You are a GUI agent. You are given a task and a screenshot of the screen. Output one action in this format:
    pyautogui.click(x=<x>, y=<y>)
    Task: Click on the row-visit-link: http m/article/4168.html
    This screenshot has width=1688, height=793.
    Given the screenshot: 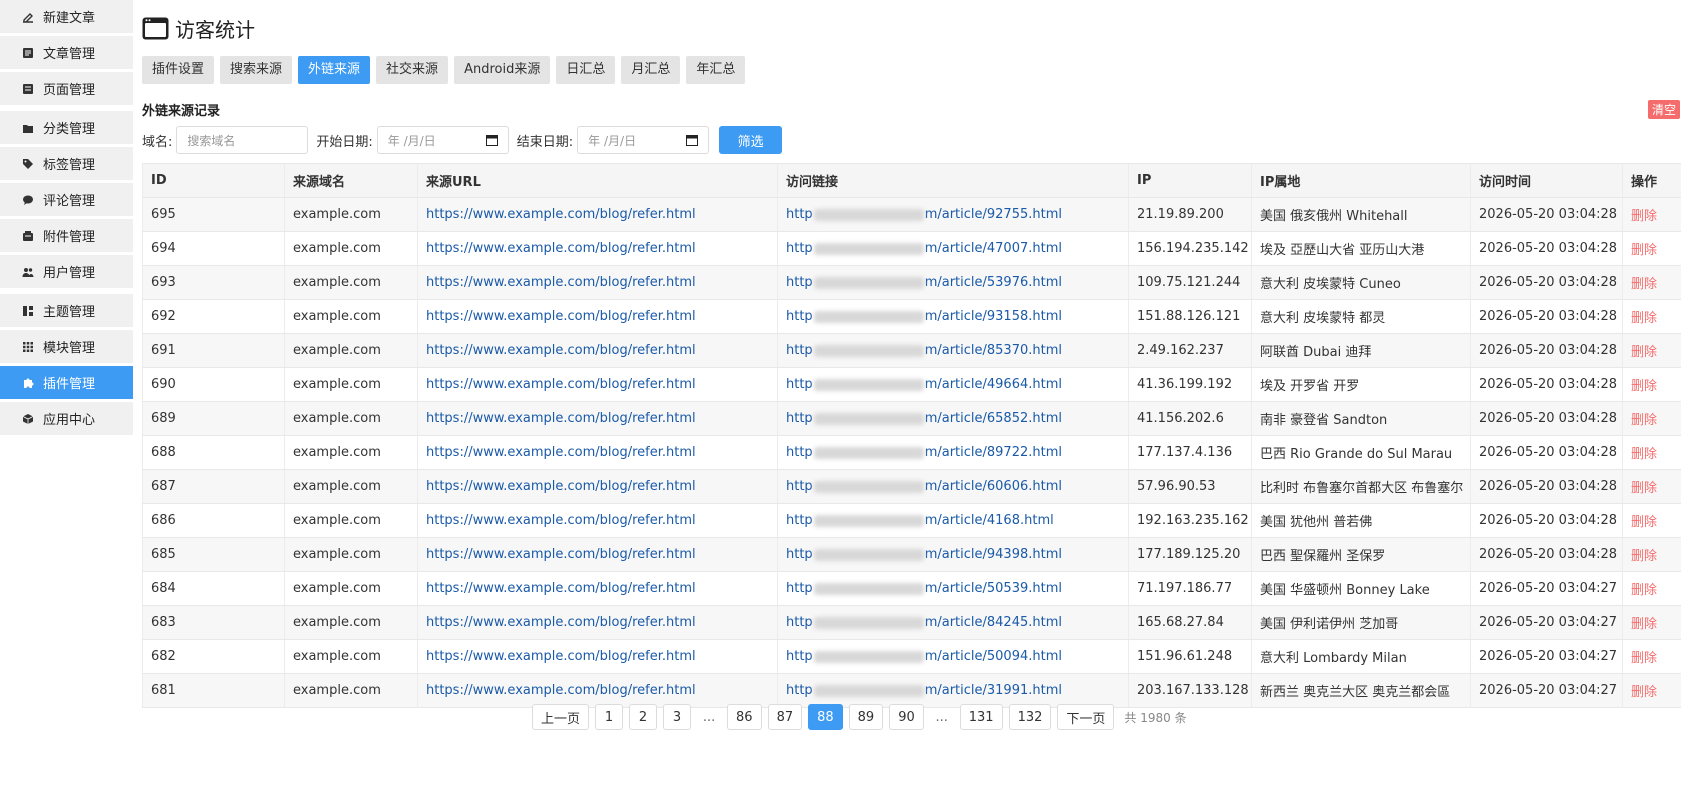 What is the action you would take?
    pyautogui.click(x=953, y=520)
    